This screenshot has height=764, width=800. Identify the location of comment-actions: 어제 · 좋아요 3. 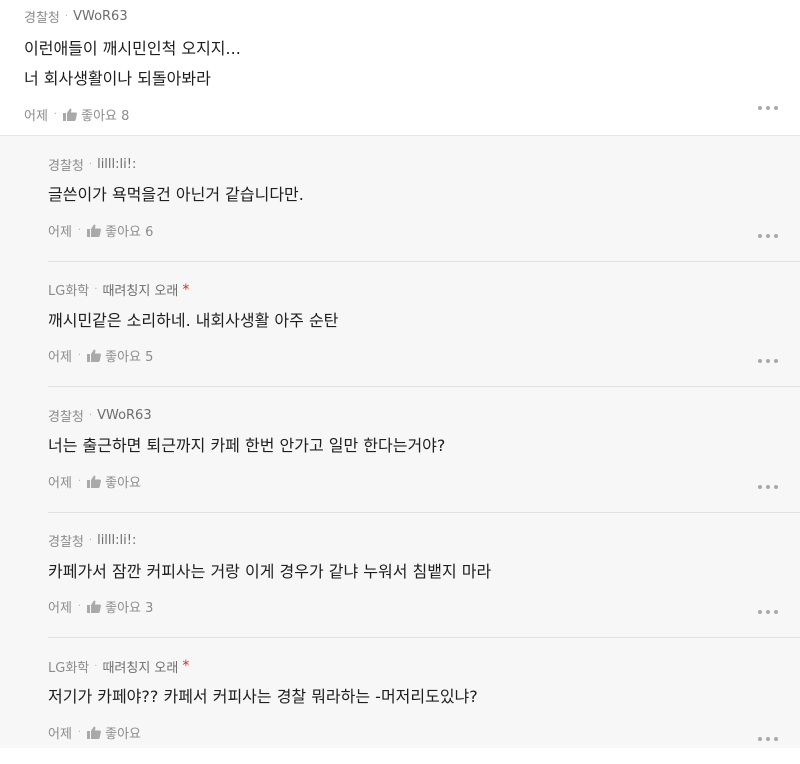
(414, 607).